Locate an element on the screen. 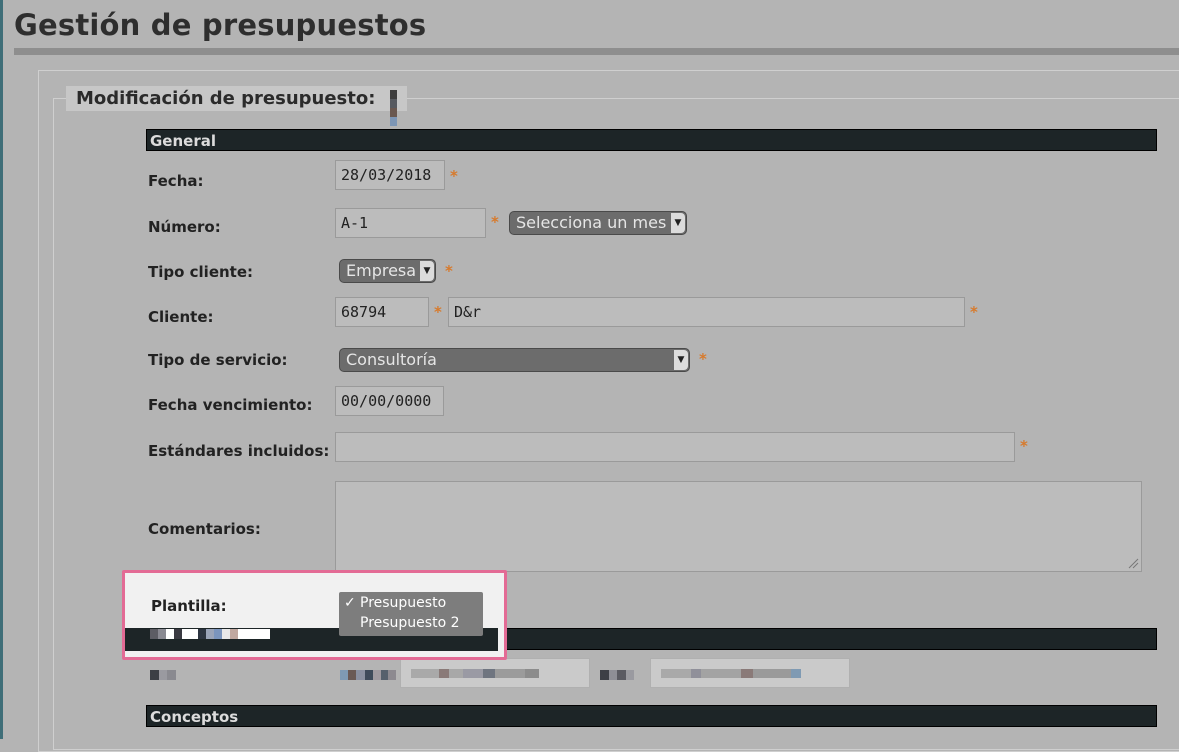  numero-label: Número: is located at coordinates (184, 227).